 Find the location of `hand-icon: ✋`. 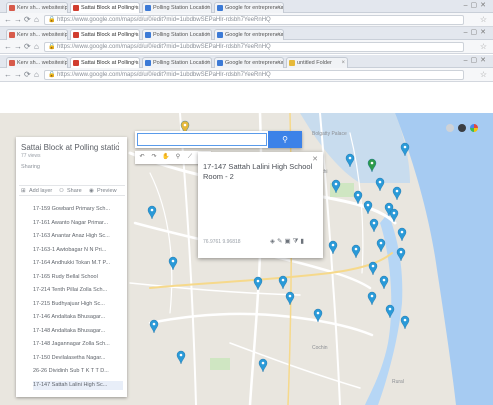

hand-icon: ✋ is located at coordinates (166, 157).